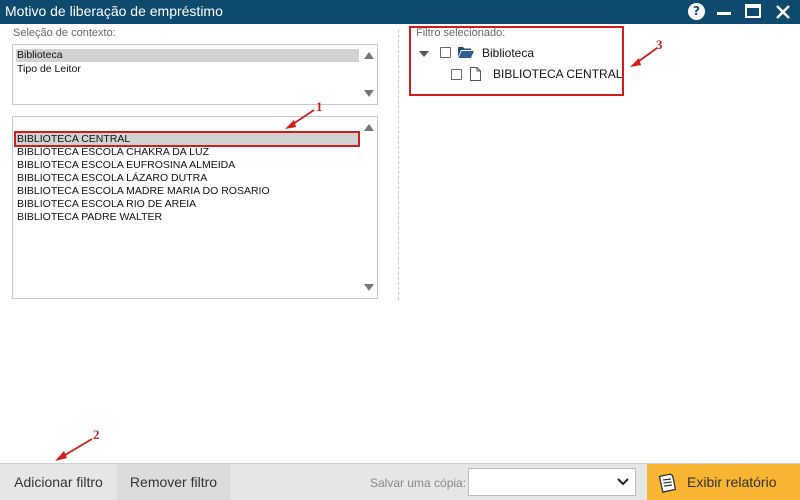 This screenshot has width=800, height=500. I want to click on library-item: BIBLIOTECA ESCOLA EUFROSINA ALMEIDA, so click(187, 165).